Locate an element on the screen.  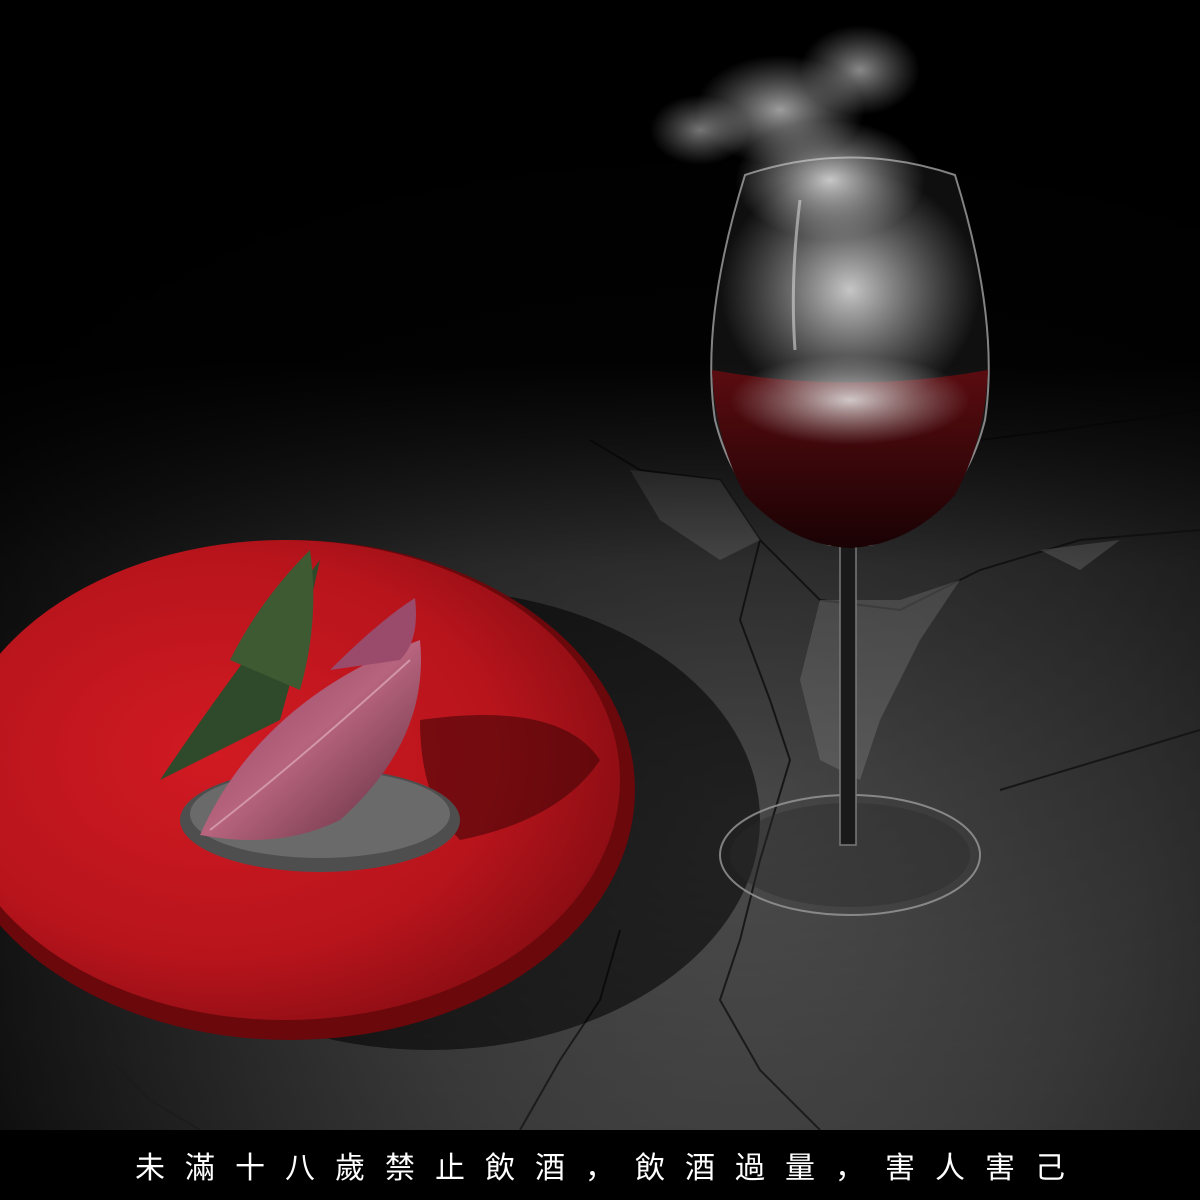
alcohol-warning-text: 未滿十八歲禁止飲酒，飲酒過量，害人害己 is located at coordinates (610, 1168).